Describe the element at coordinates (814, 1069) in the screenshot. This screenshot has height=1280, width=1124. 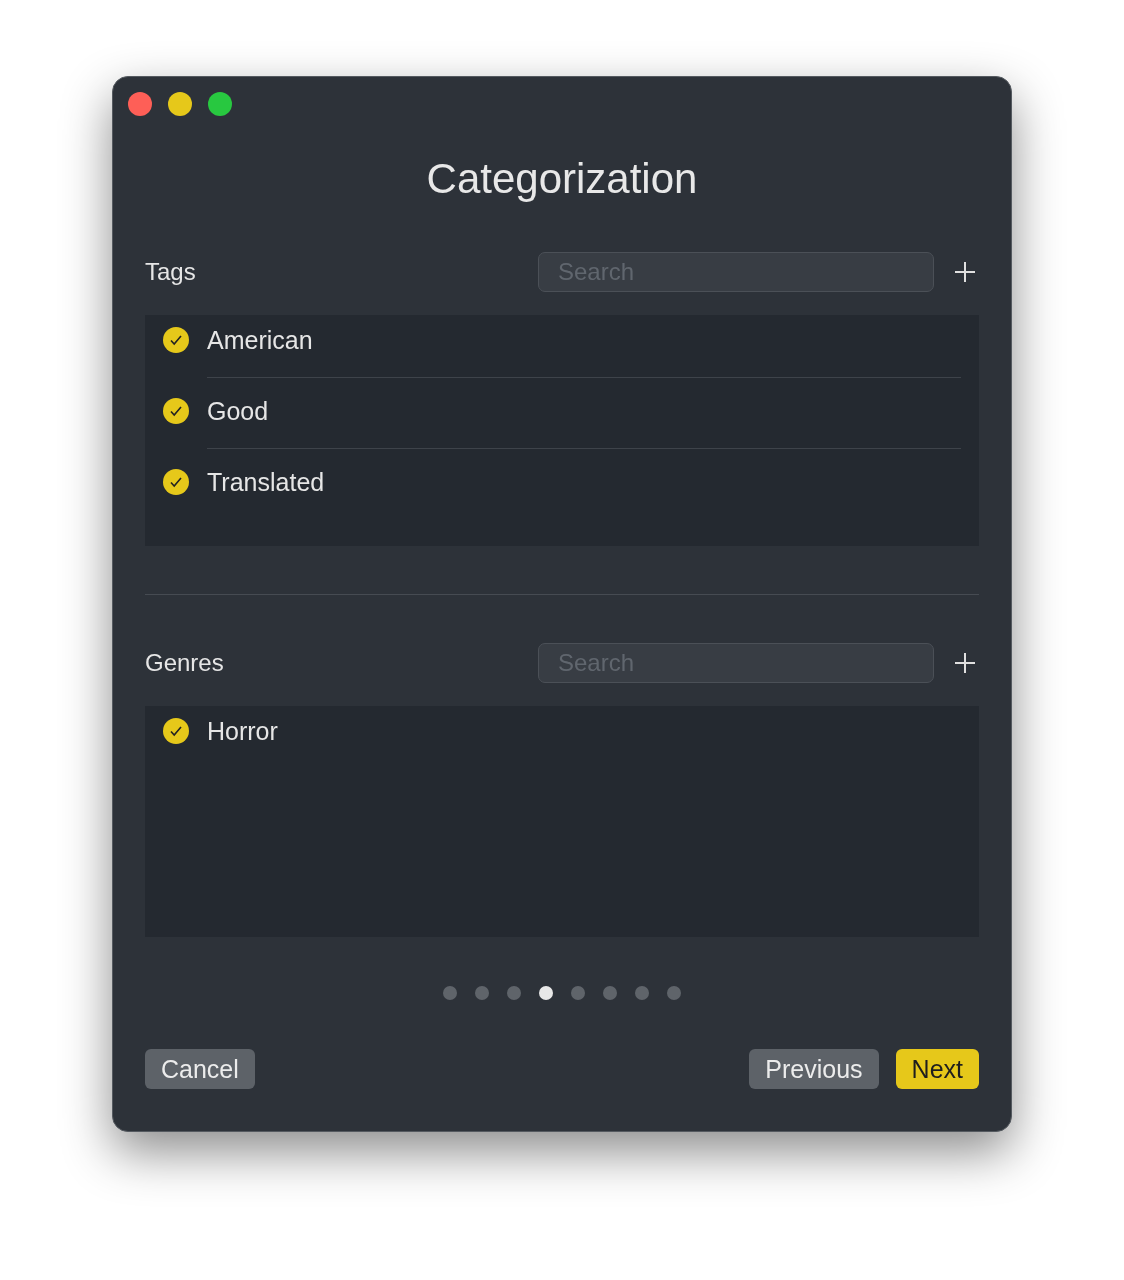
I see `previous-button: Previous` at that location.